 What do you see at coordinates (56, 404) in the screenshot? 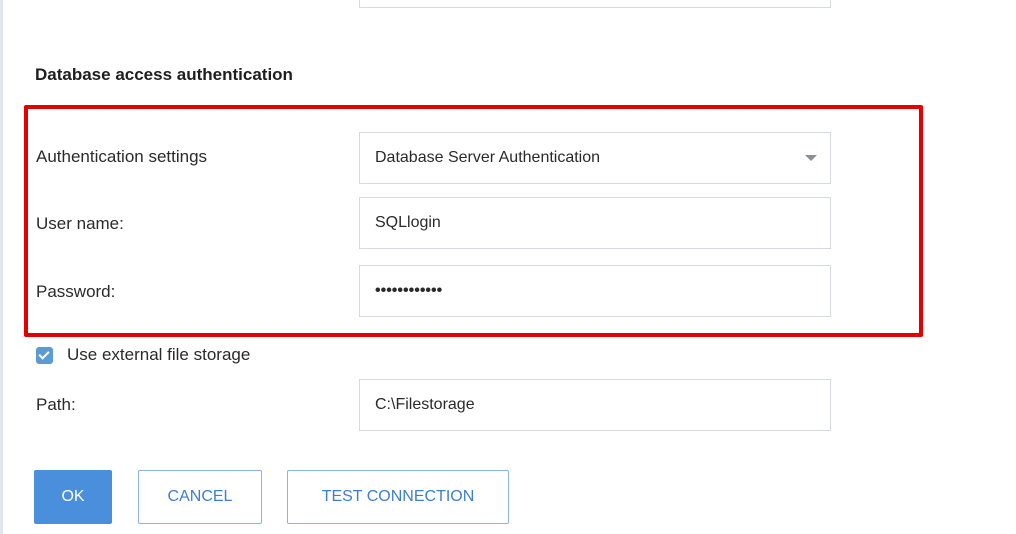
I see `path-label: Path:` at bounding box center [56, 404].